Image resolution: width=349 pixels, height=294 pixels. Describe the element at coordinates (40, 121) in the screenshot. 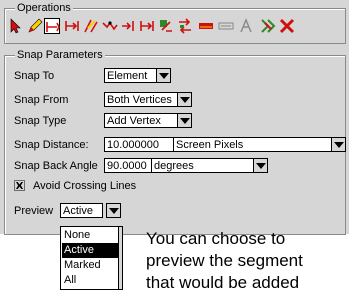

I see `snap-type-label: Snap Type` at that location.